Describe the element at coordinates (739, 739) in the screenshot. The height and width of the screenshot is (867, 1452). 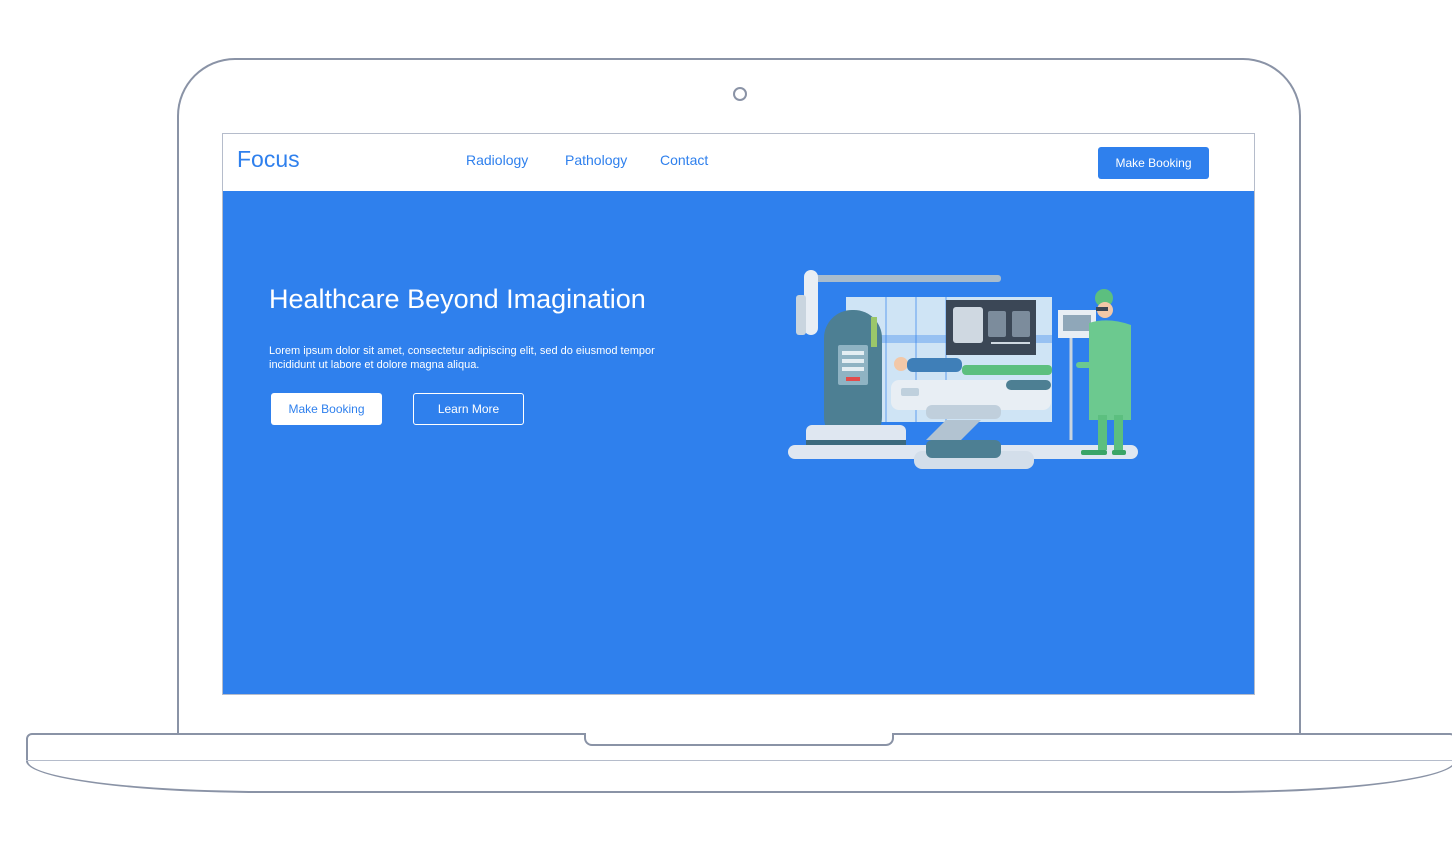
I see `laptop-trackpad-notch` at that location.